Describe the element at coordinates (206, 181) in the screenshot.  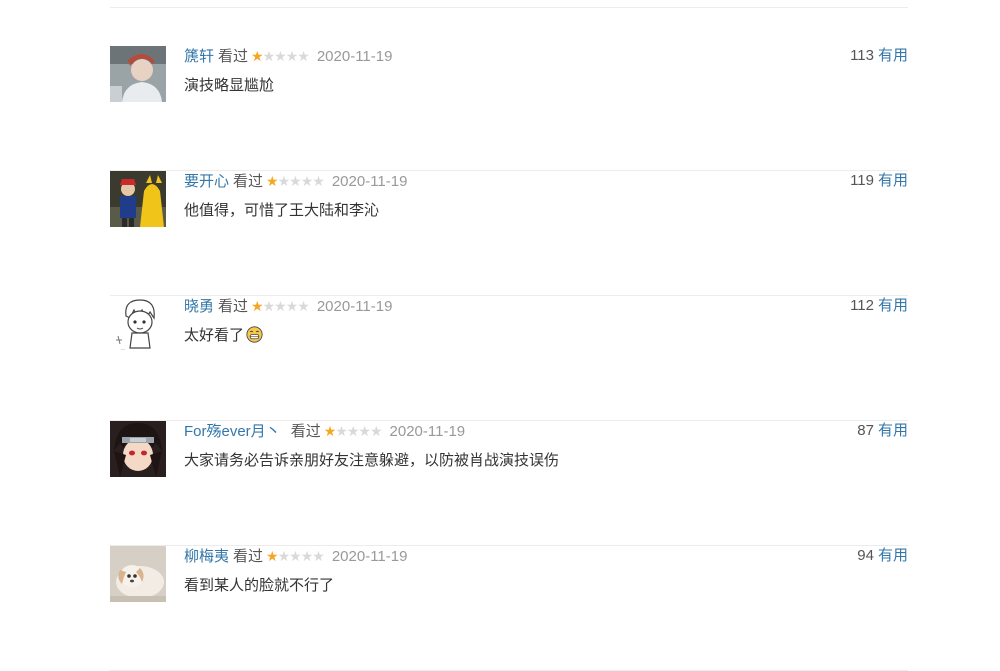
I see `username-link: 要开心` at that location.